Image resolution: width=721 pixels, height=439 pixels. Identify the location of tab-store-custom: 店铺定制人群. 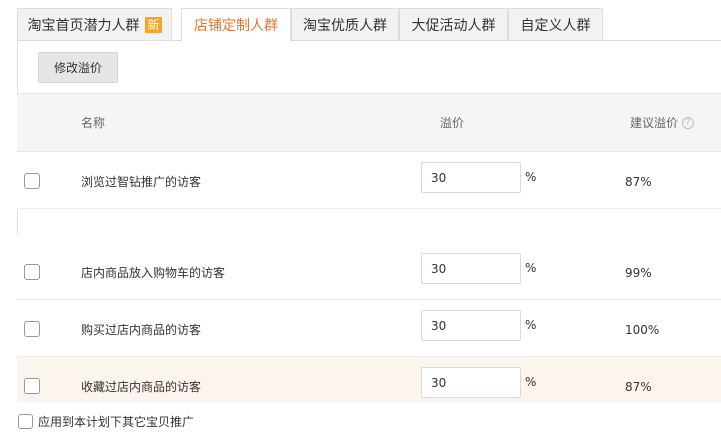
(236, 25).